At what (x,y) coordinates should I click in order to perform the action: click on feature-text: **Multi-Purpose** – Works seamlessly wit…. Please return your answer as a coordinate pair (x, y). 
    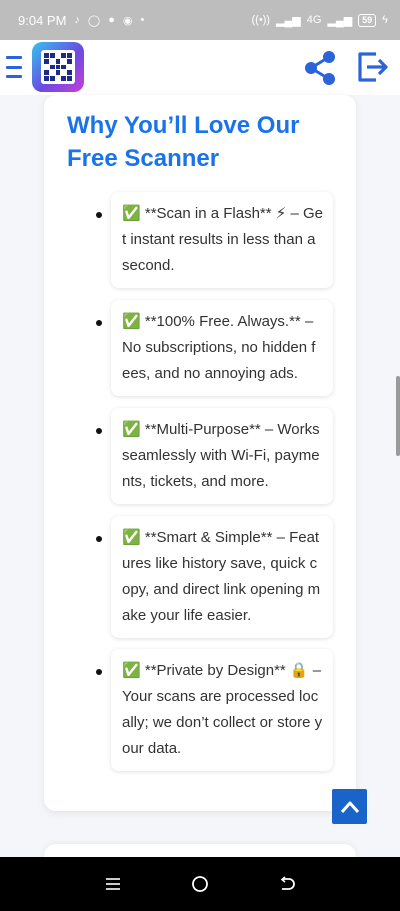
    Looking at the image, I should click on (221, 455).